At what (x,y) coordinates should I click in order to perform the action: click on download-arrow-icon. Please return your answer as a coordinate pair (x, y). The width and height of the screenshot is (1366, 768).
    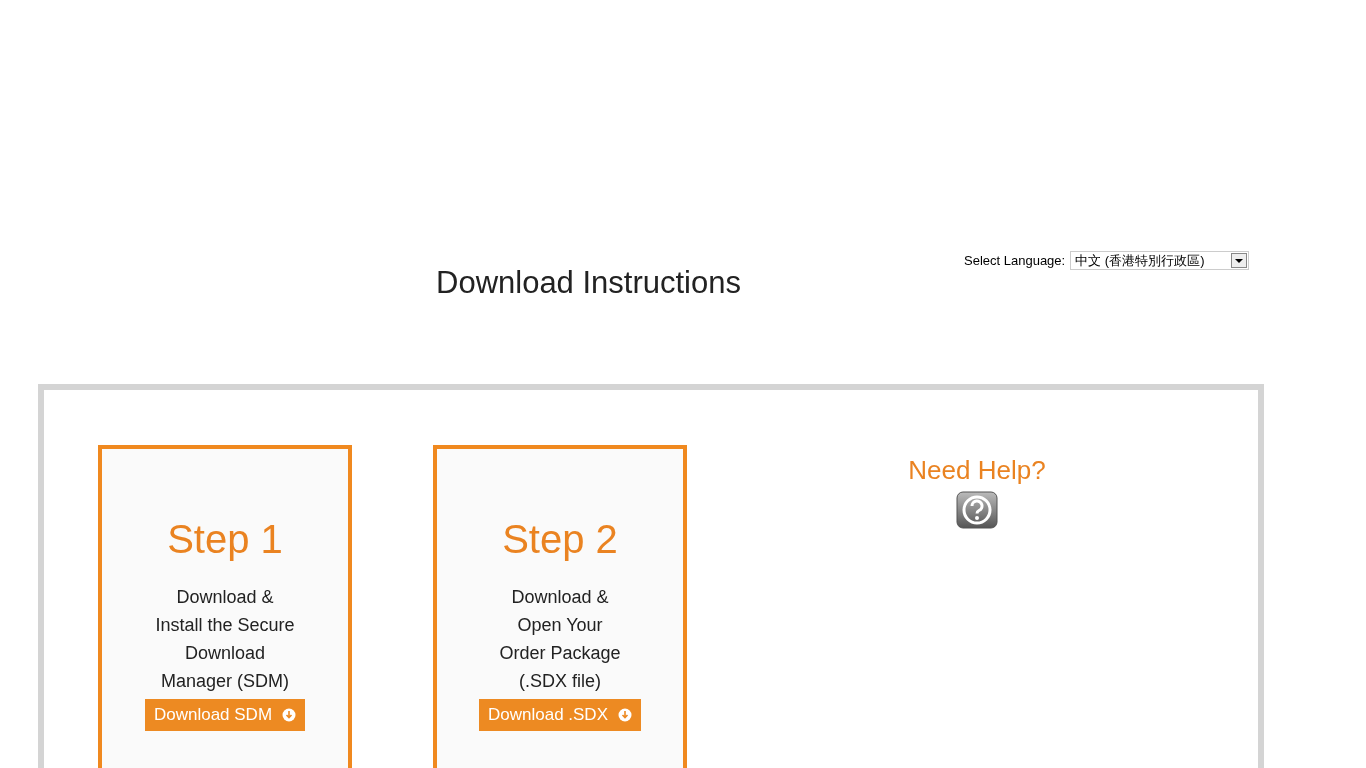
    Looking at the image, I should click on (625, 715).